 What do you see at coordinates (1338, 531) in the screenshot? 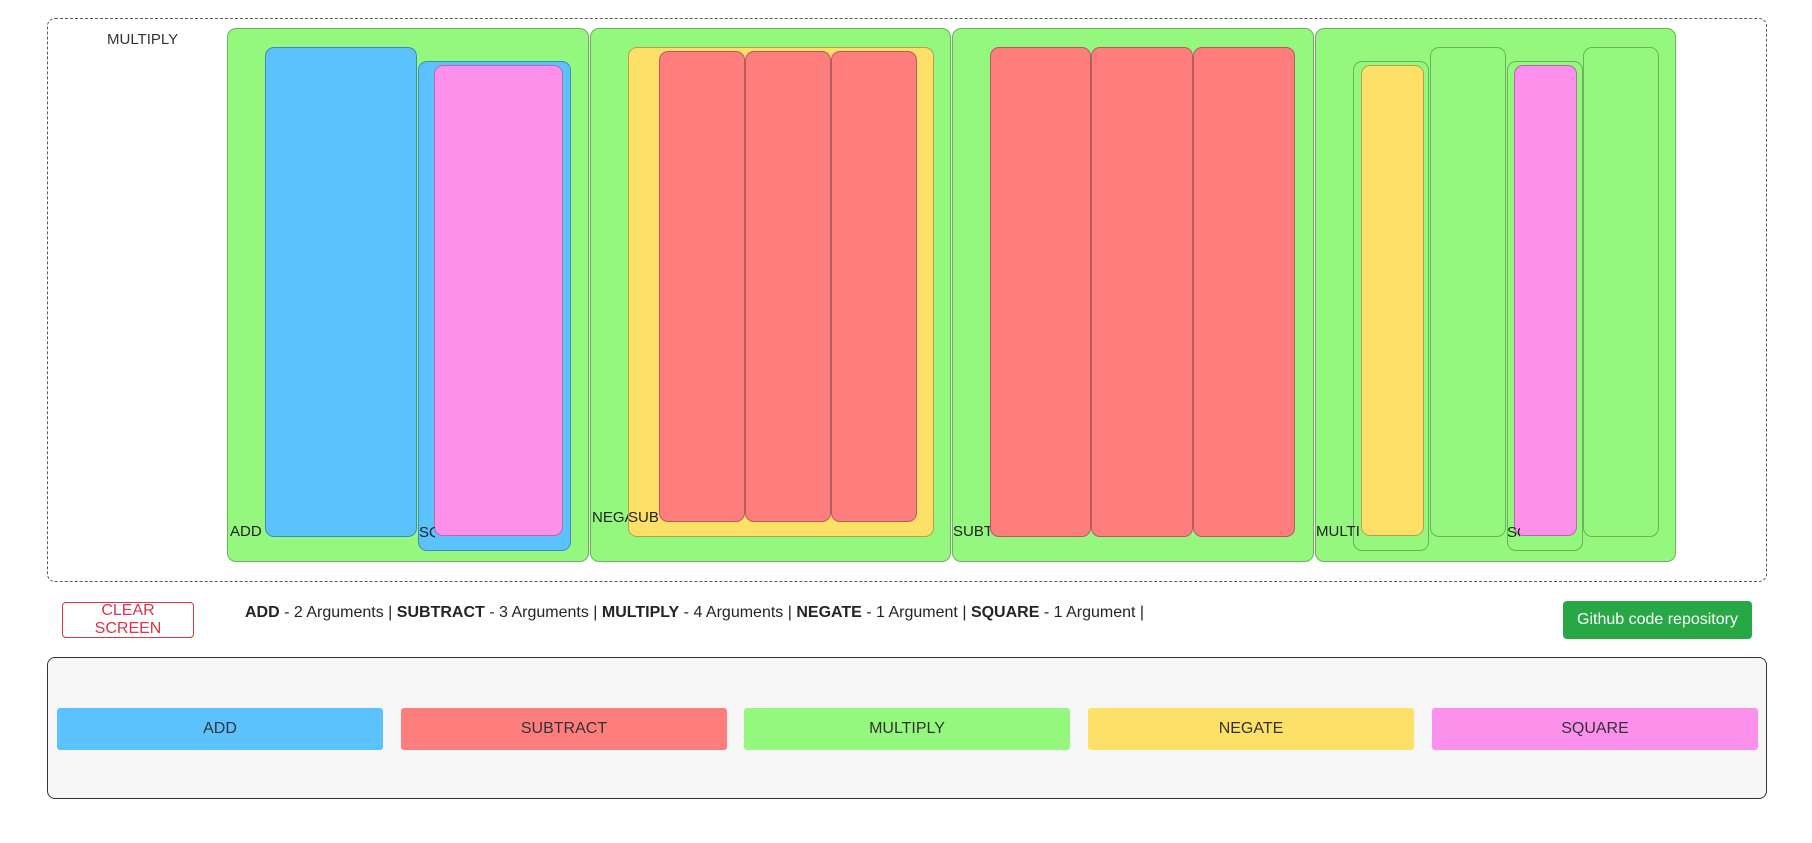
I see `multiply-block-label: MULTIPLY` at bounding box center [1338, 531].